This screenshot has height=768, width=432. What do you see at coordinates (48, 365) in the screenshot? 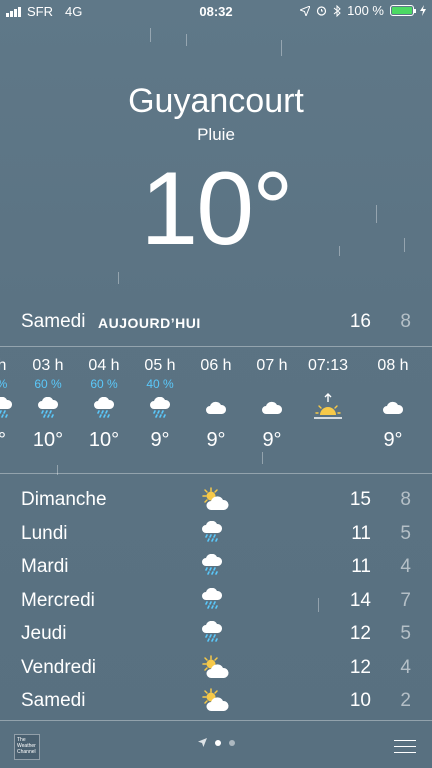
I see `hour-label: 03 h` at bounding box center [48, 365].